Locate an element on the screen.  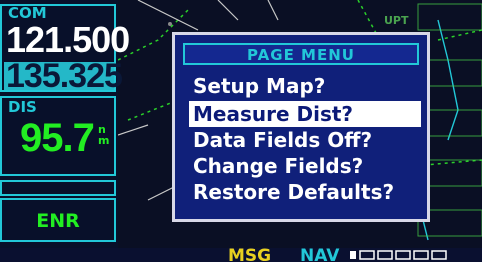
page-menu-title: PAGE MENU is located at coordinates (301, 55).